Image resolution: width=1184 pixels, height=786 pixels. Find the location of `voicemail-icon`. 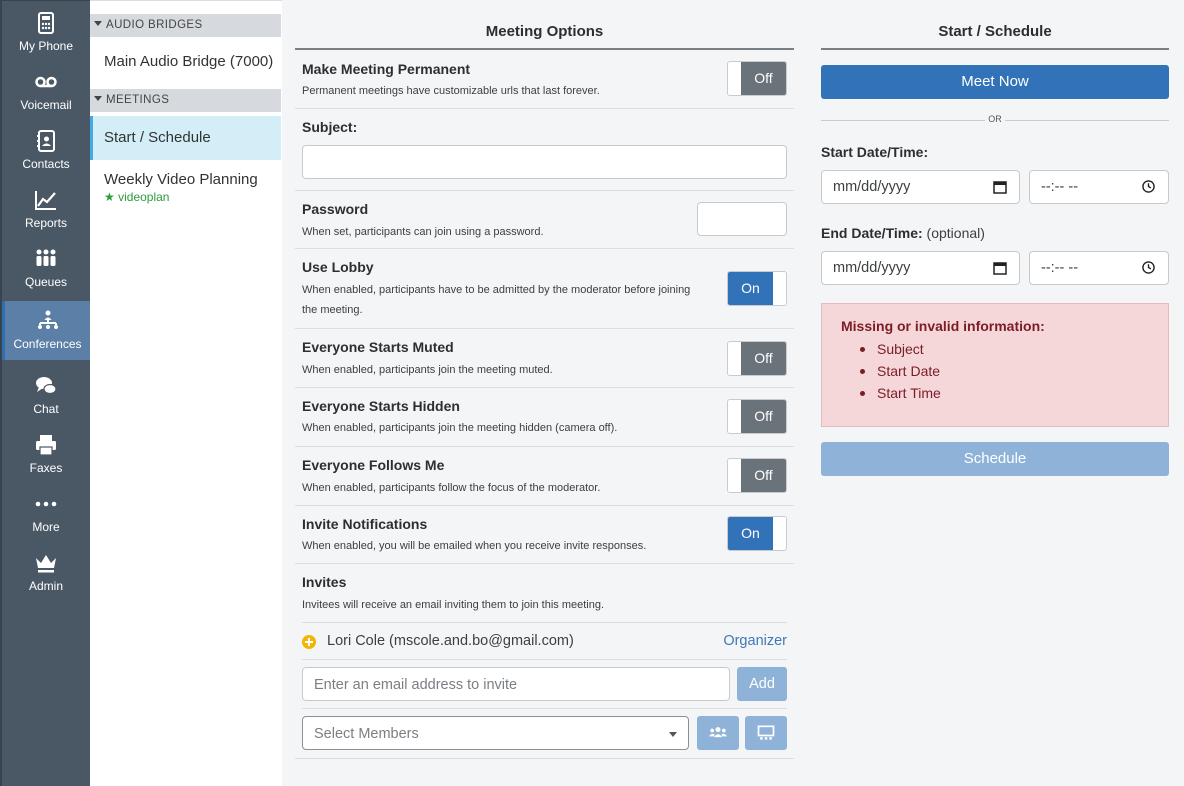

voicemail-icon is located at coordinates (46, 82).